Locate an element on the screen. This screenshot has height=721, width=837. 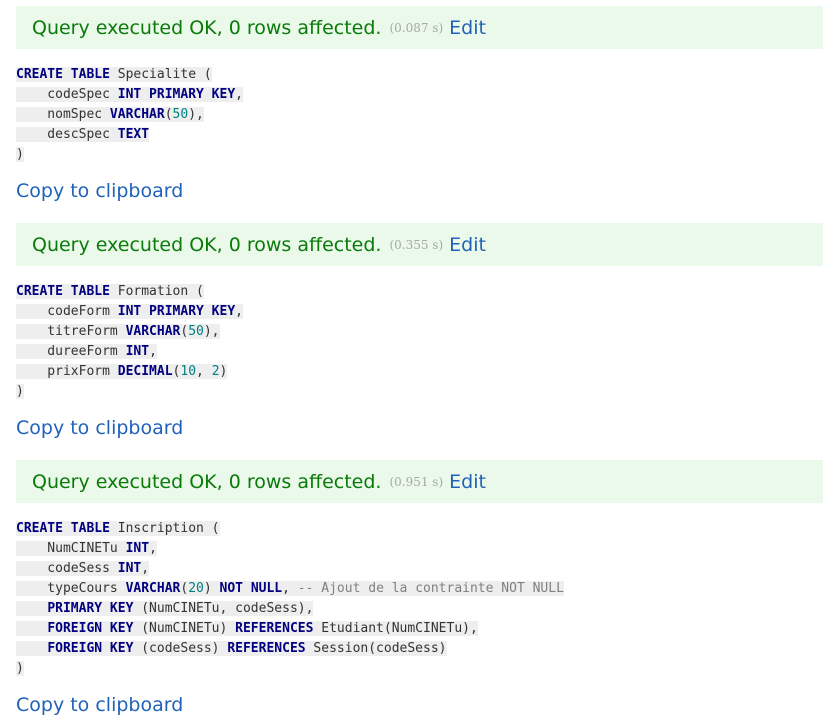
code-line-text: CREATE TABLE Formation ( is located at coordinates (110, 291).